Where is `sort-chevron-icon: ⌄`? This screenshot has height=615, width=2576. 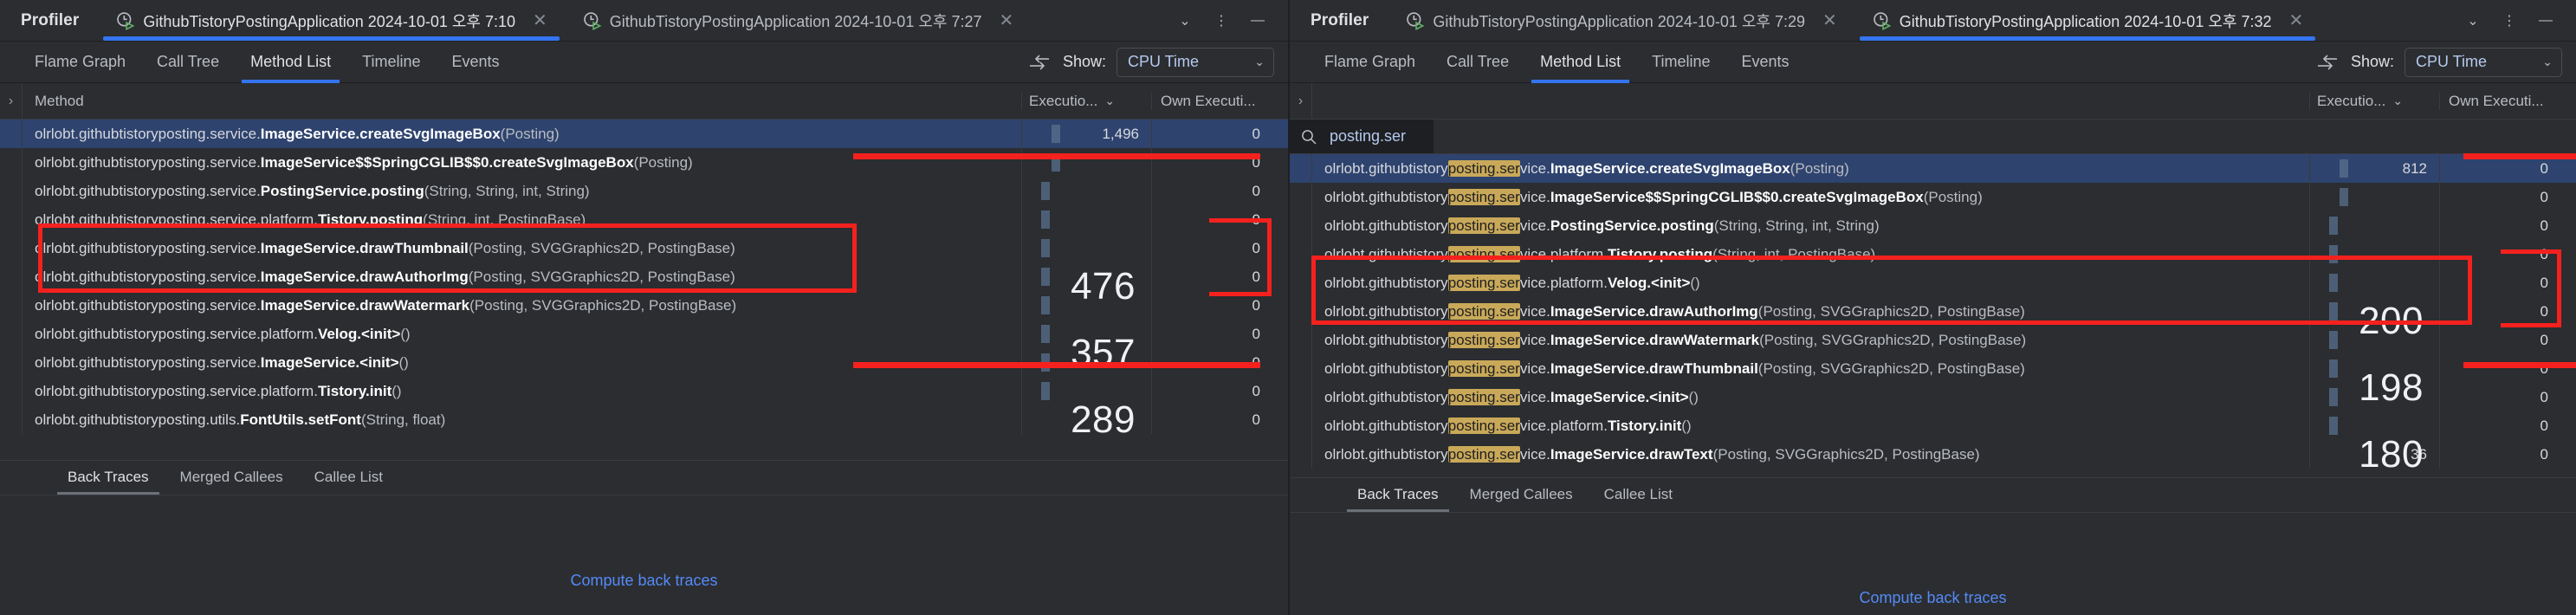
sort-chevron-icon: ⌄ is located at coordinates (2398, 100).